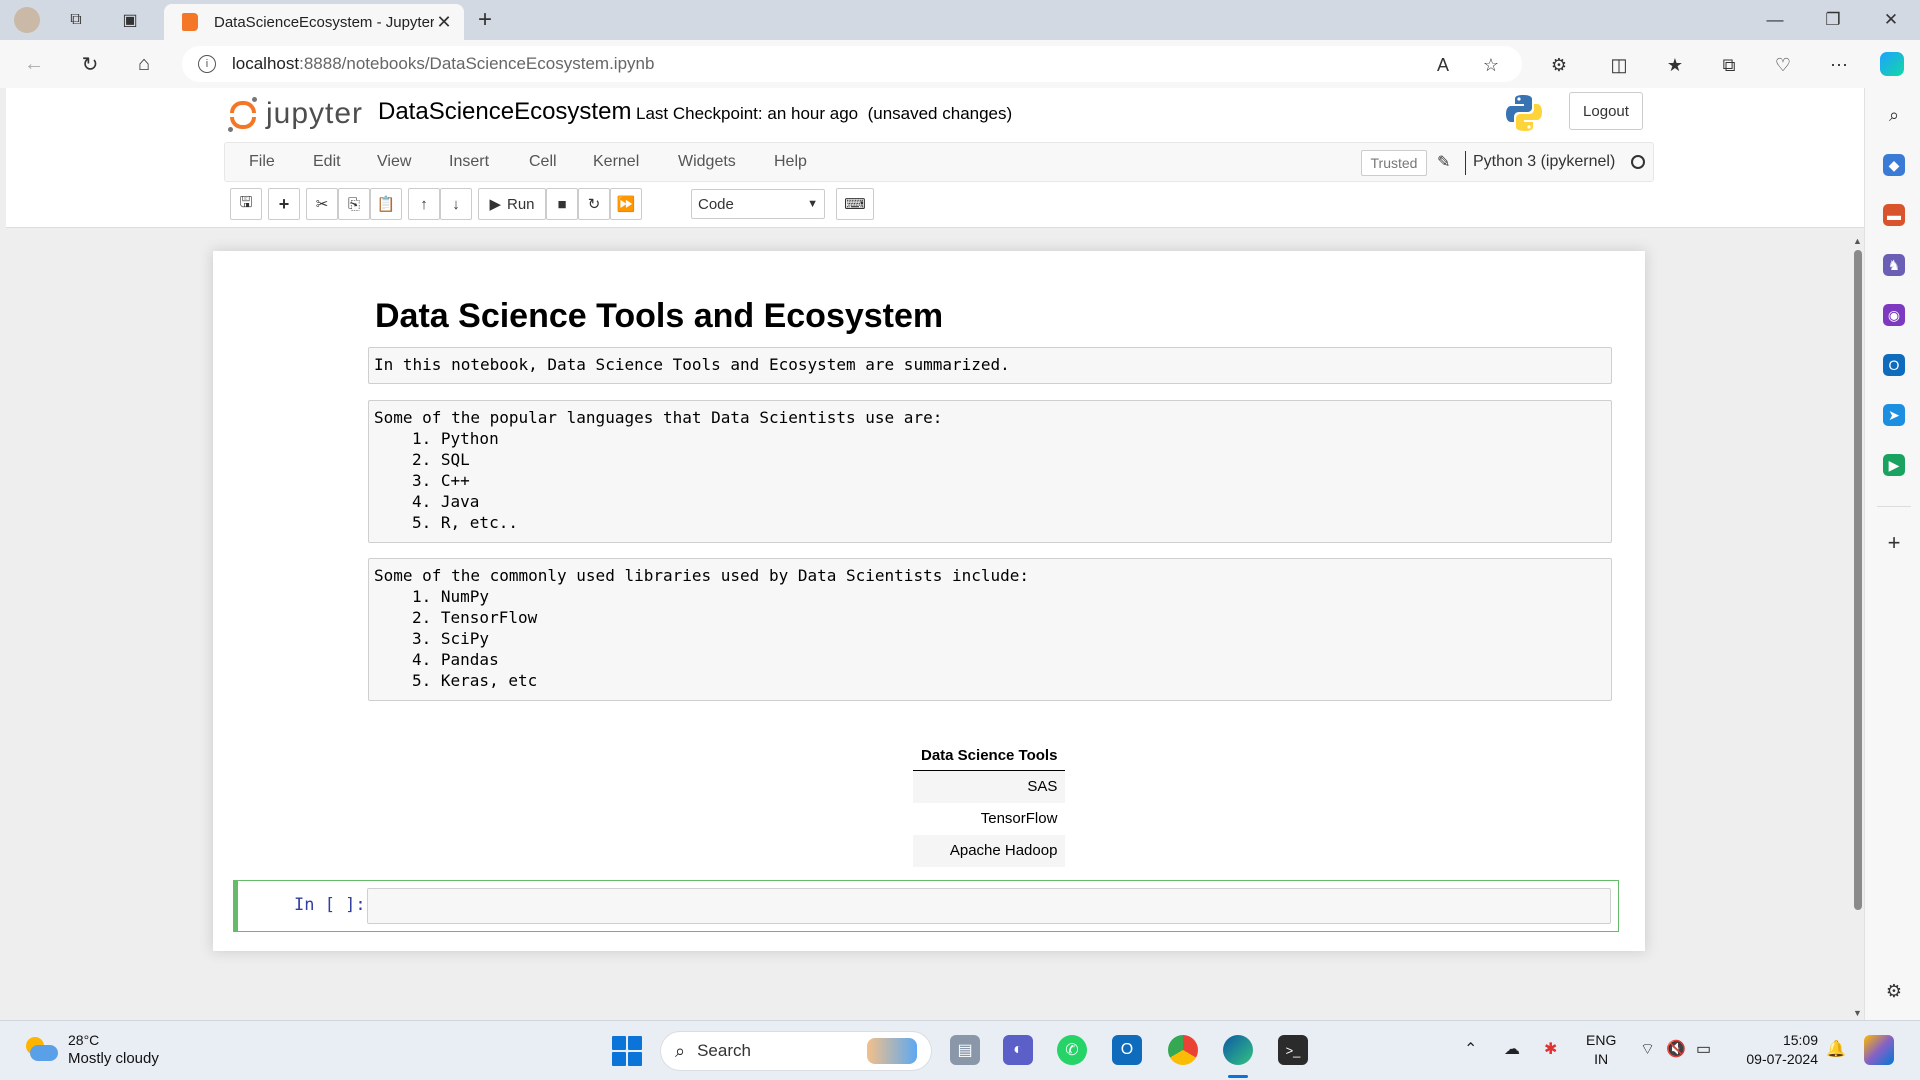 The width and height of the screenshot is (1920, 1080). I want to click on move-down-icon: ↓, so click(456, 204).